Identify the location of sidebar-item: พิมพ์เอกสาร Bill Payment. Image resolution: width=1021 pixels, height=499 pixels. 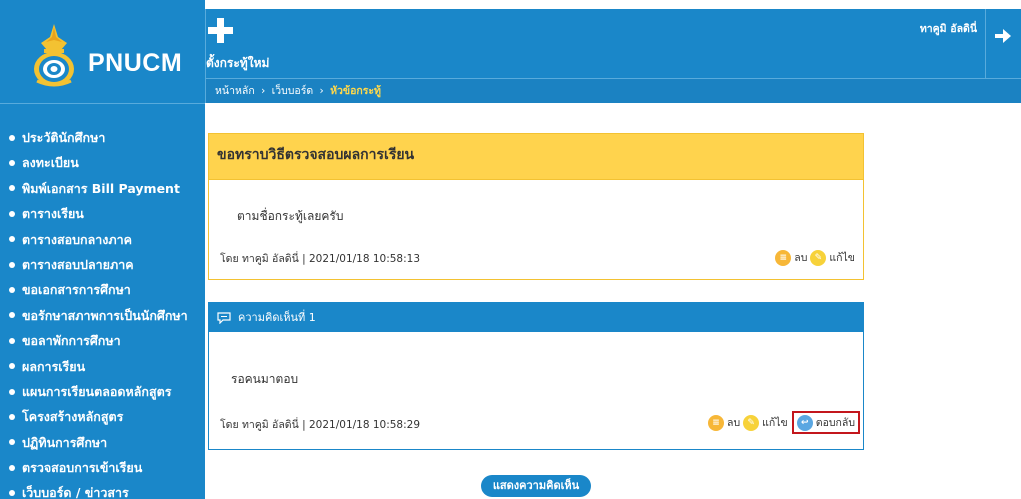
(98, 188).